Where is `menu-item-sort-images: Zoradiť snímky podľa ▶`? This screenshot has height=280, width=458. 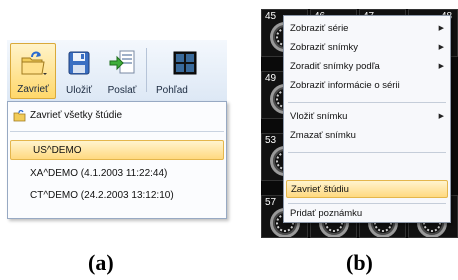
menu-item-sort-images: Zoradiť snímky podľa ▶ is located at coordinates (367, 67).